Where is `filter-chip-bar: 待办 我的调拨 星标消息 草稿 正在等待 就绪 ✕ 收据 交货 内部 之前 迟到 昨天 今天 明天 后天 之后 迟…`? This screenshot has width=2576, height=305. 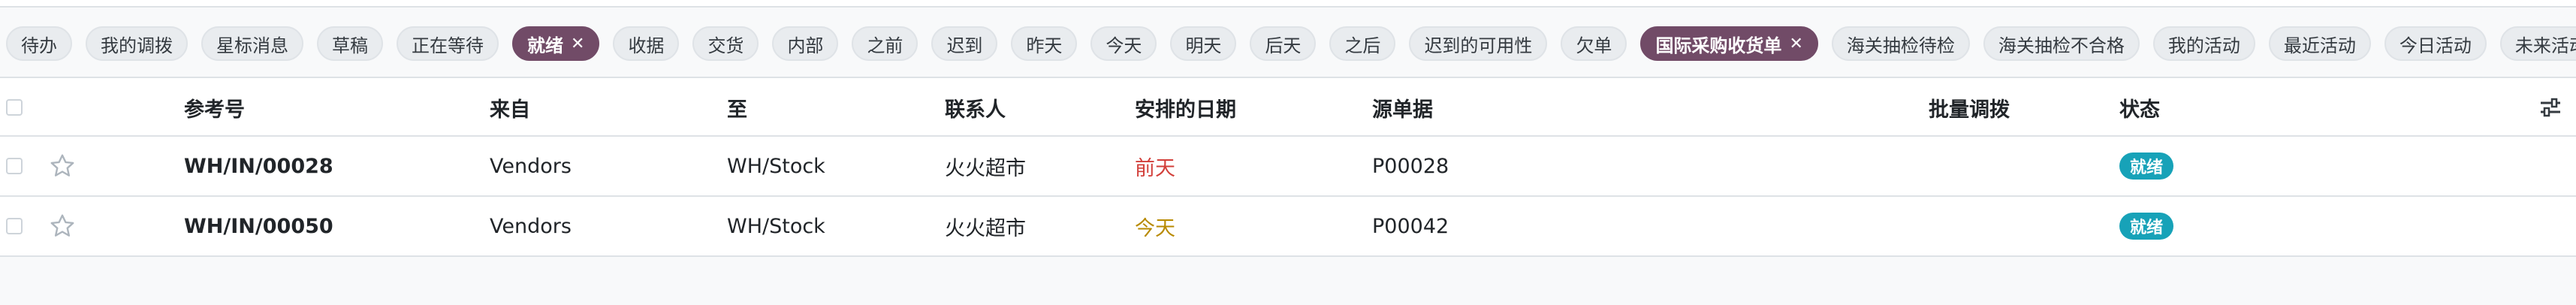 filter-chip-bar: 待办 我的调拨 星标消息 草稿 正在等待 就绪 ✕ 收据 交货 内部 之前 迟到 昨天 今天 明天 后天 之后 迟… is located at coordinates (1288, 44).